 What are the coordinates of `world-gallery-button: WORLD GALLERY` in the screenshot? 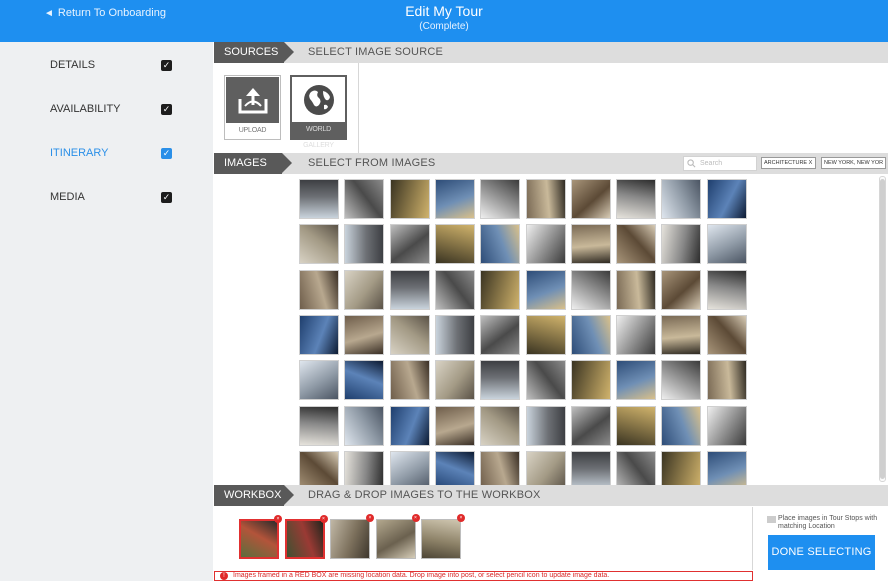 It's located at (318, 112).